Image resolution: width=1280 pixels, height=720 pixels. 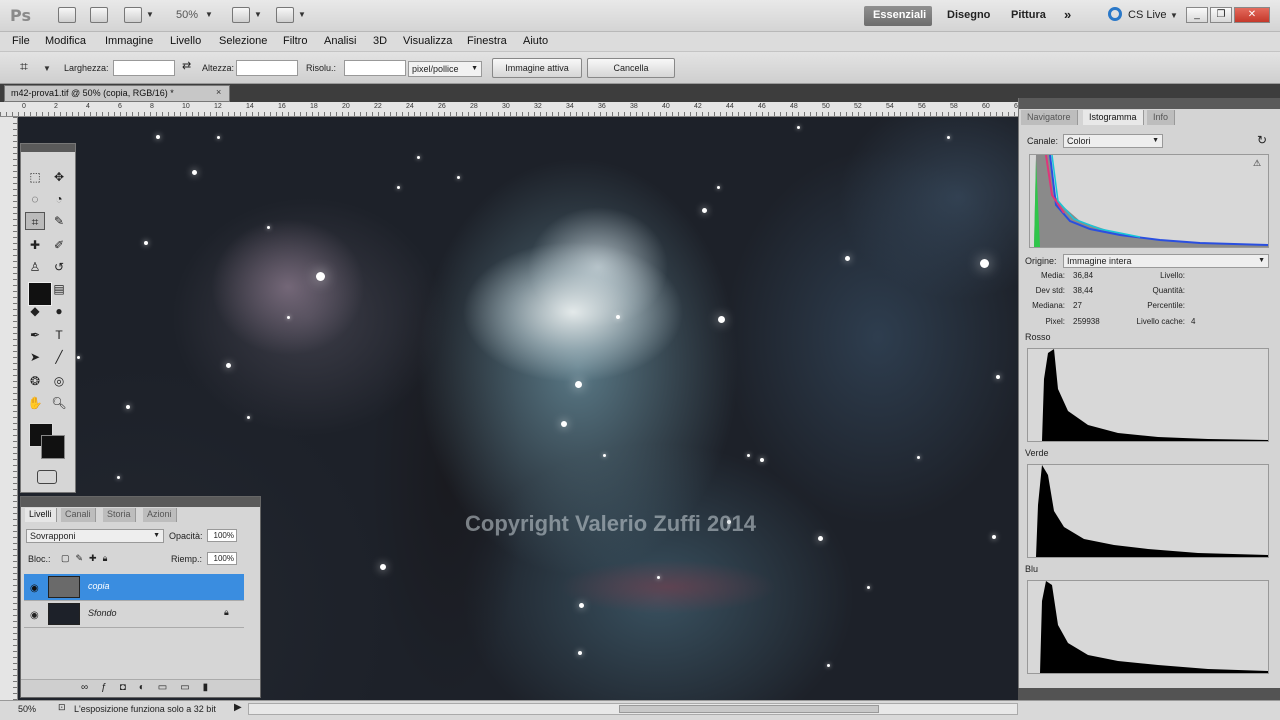 What do you see at coordinates (1147, 15) in the screenshot?
I see `cs-live-label: CS Live` at bounding box center [1147, 15].